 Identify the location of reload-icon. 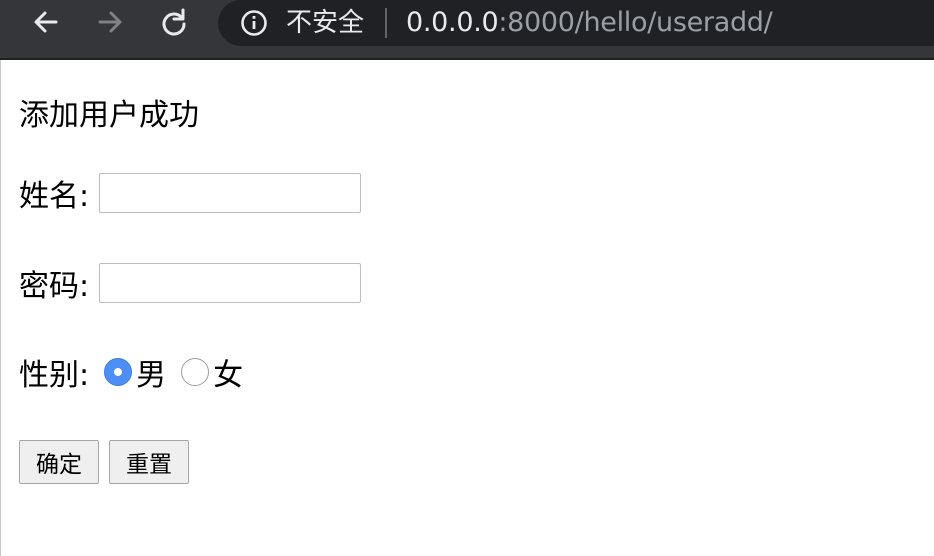
(174, 22).